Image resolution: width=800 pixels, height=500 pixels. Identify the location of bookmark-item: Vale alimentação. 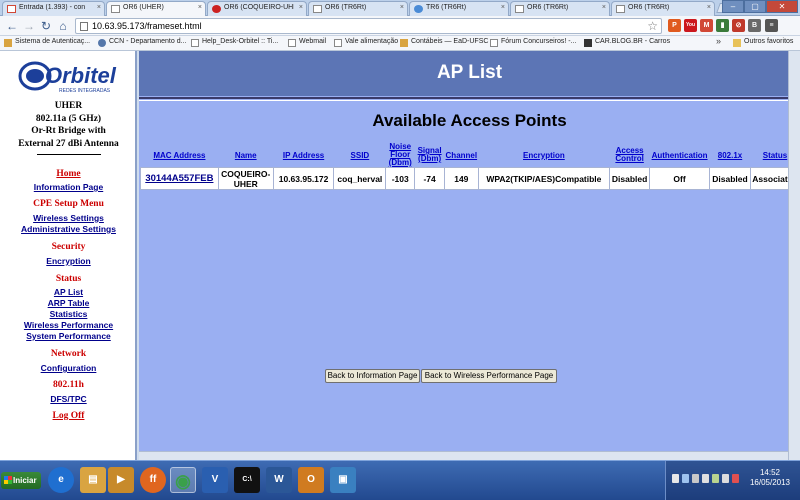
(366, 42).